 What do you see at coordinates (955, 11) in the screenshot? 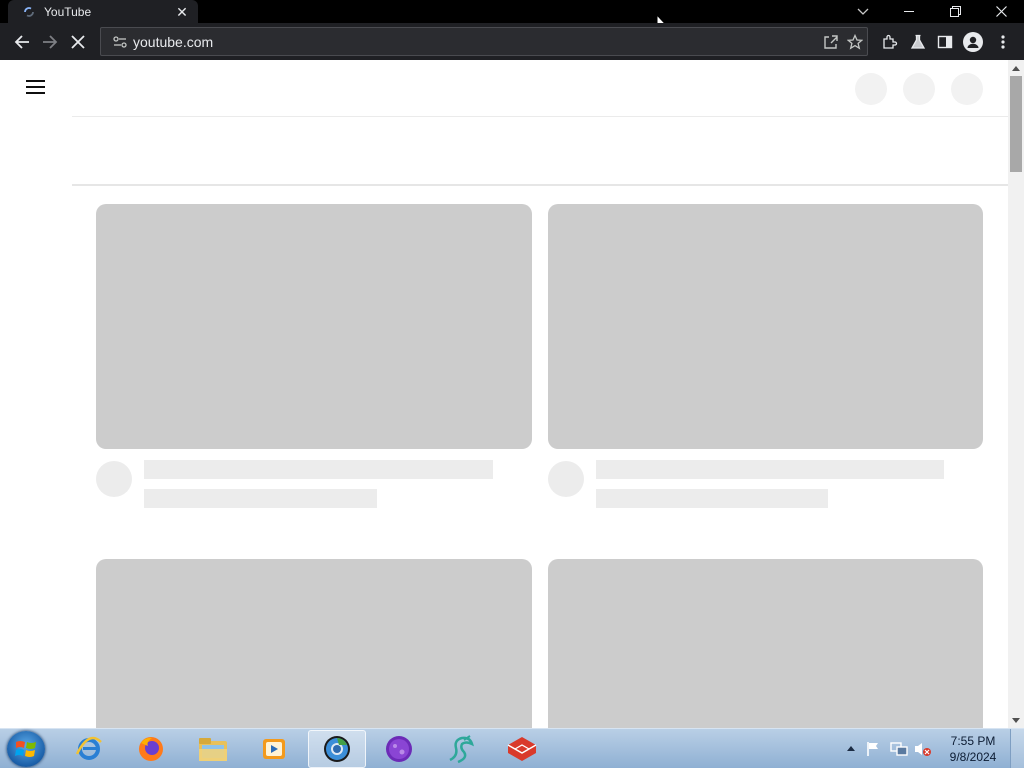
I see `restore-icon` at bounding box center [955, 11].